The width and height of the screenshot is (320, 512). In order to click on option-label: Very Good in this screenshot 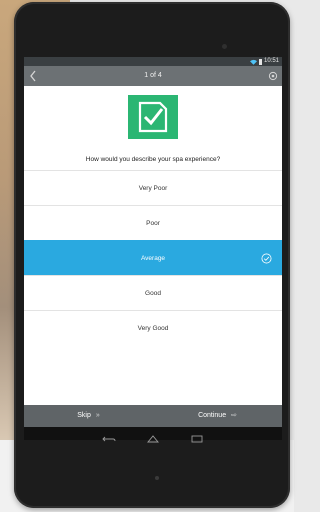, I will do `click(153, 328)`.